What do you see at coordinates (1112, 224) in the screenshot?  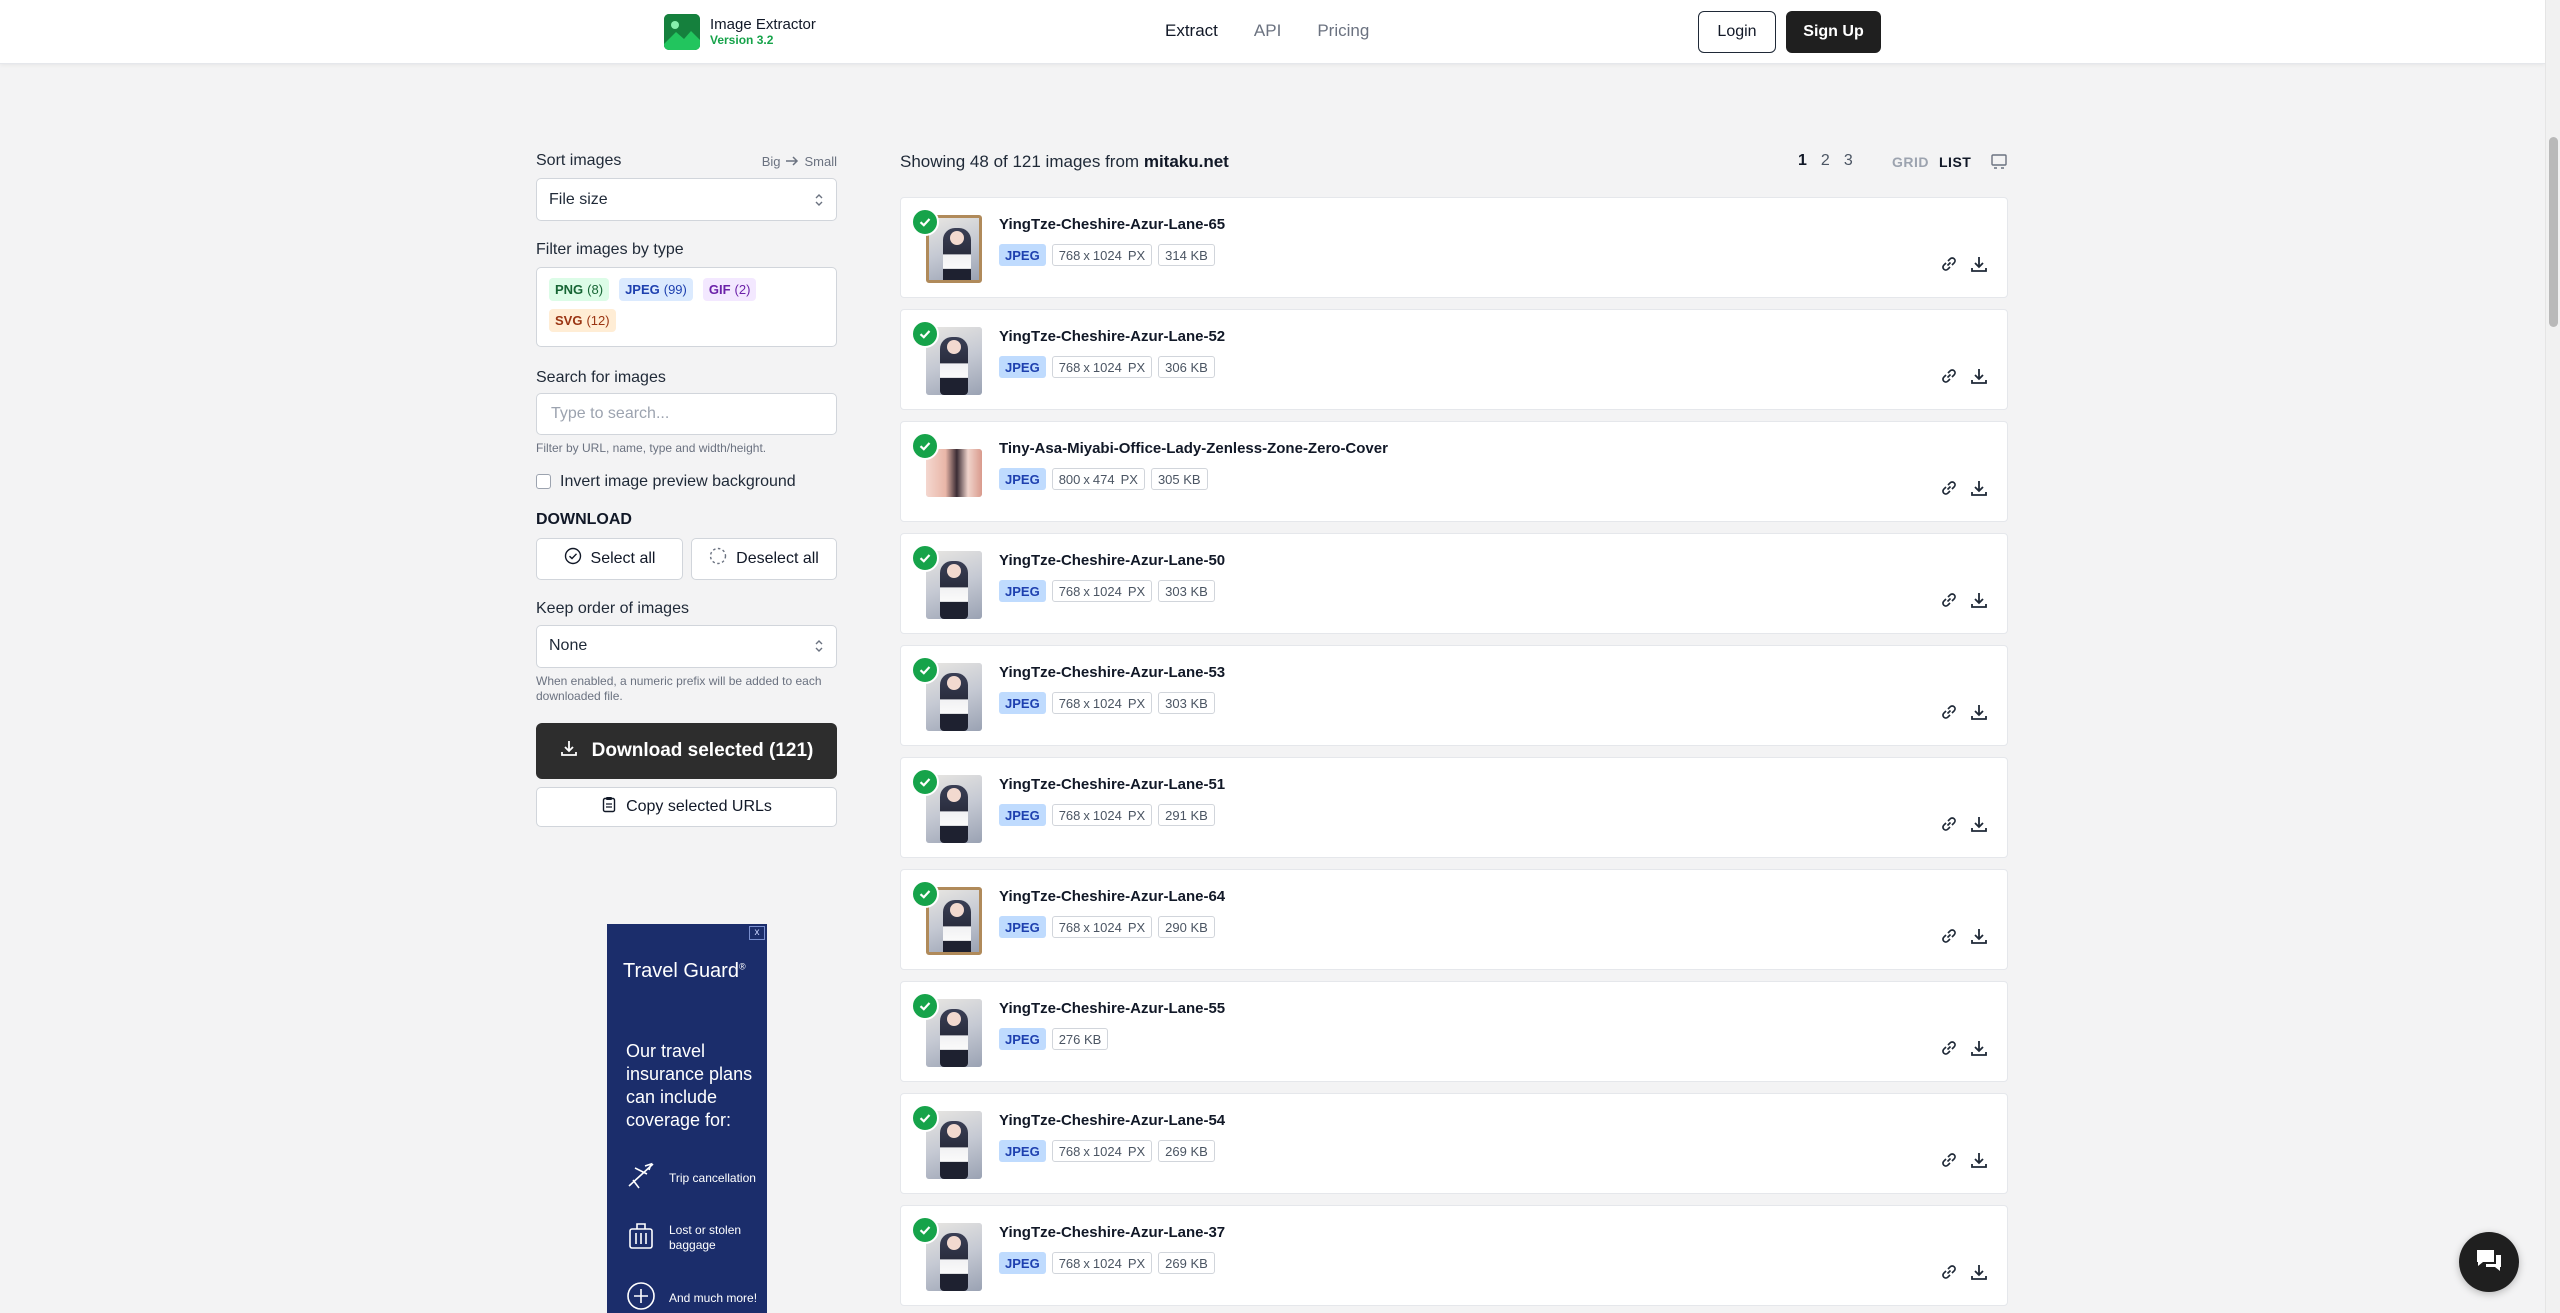 I see `image-name: YingTze-Cheshire-Azur-Lane-65` at bounding box center [1112, 224].